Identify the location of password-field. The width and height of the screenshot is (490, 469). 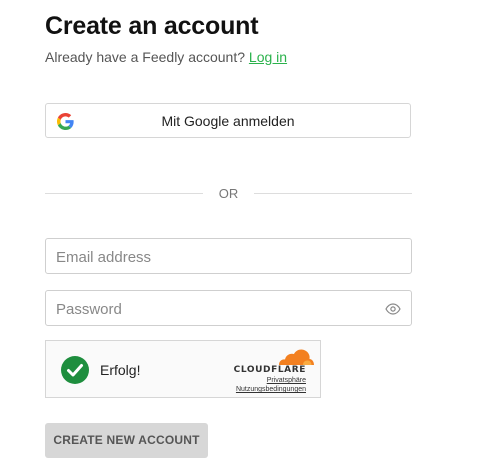
(228, 308).